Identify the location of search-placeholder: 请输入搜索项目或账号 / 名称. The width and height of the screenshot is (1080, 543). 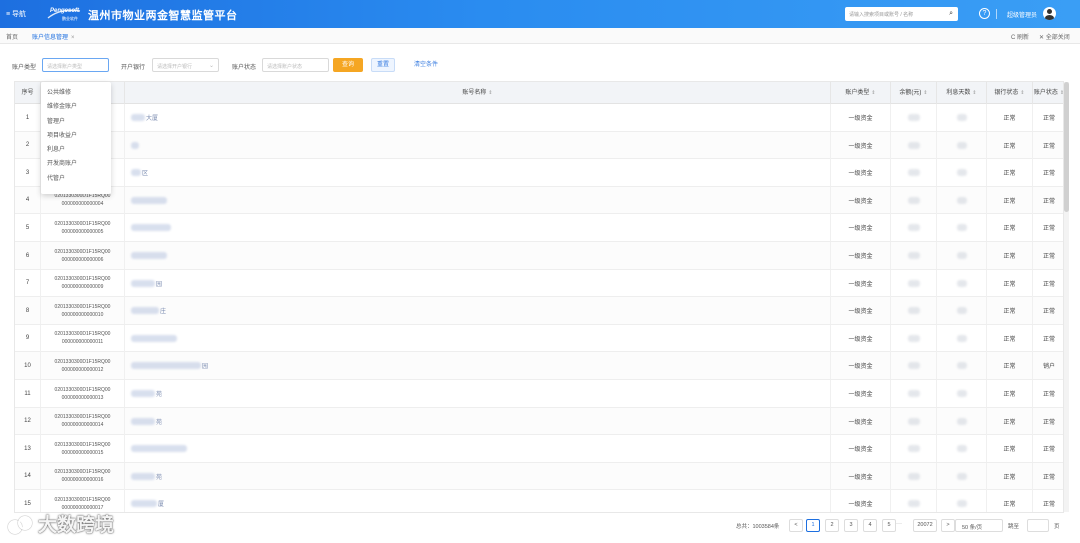
(881, 15).